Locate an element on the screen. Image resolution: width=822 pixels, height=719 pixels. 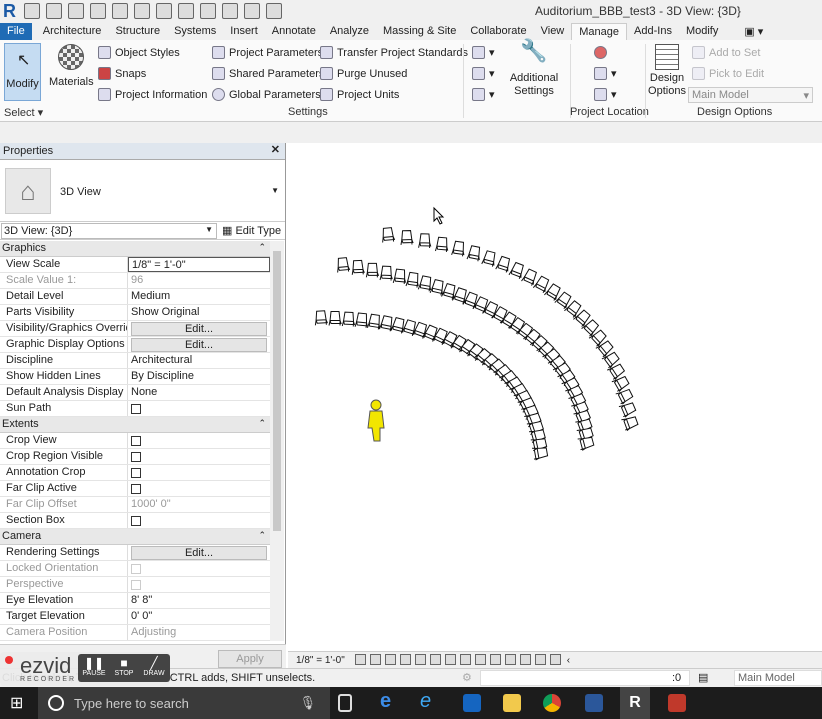
transfer-project-standards-button: Transfer Project Standards is located at coordinates (394, 52).